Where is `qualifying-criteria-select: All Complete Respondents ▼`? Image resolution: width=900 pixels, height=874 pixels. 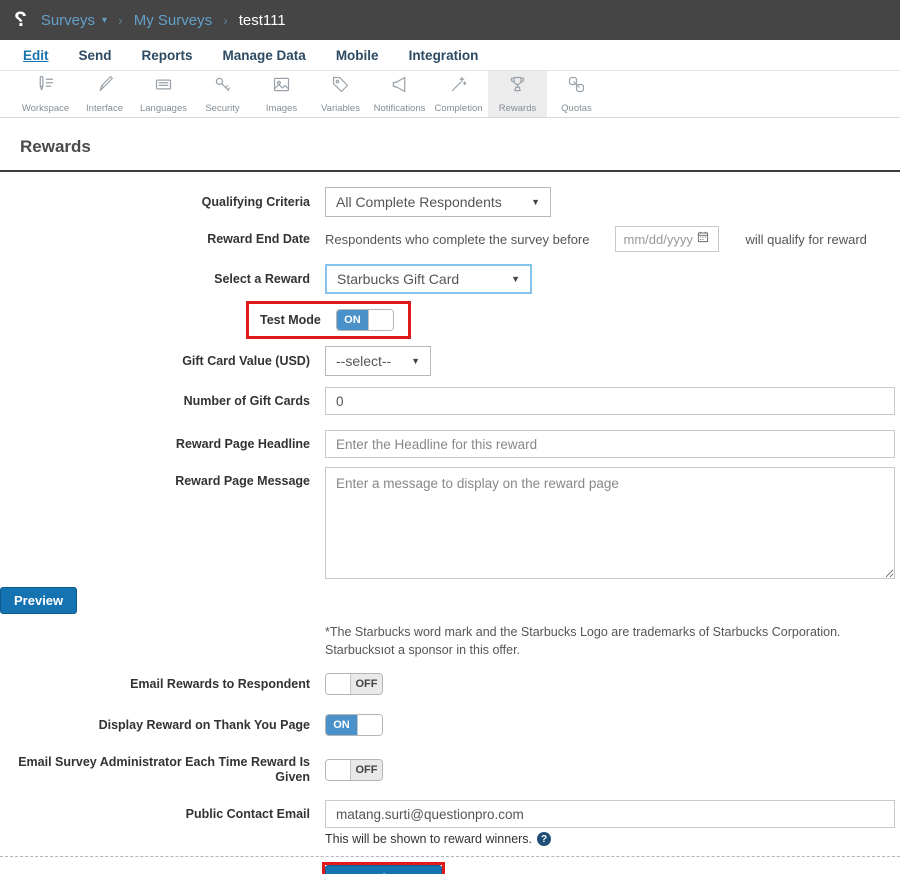
qualifying-criteria-select: All Complete Respondents ▼ is located at coordinates (438, 202).